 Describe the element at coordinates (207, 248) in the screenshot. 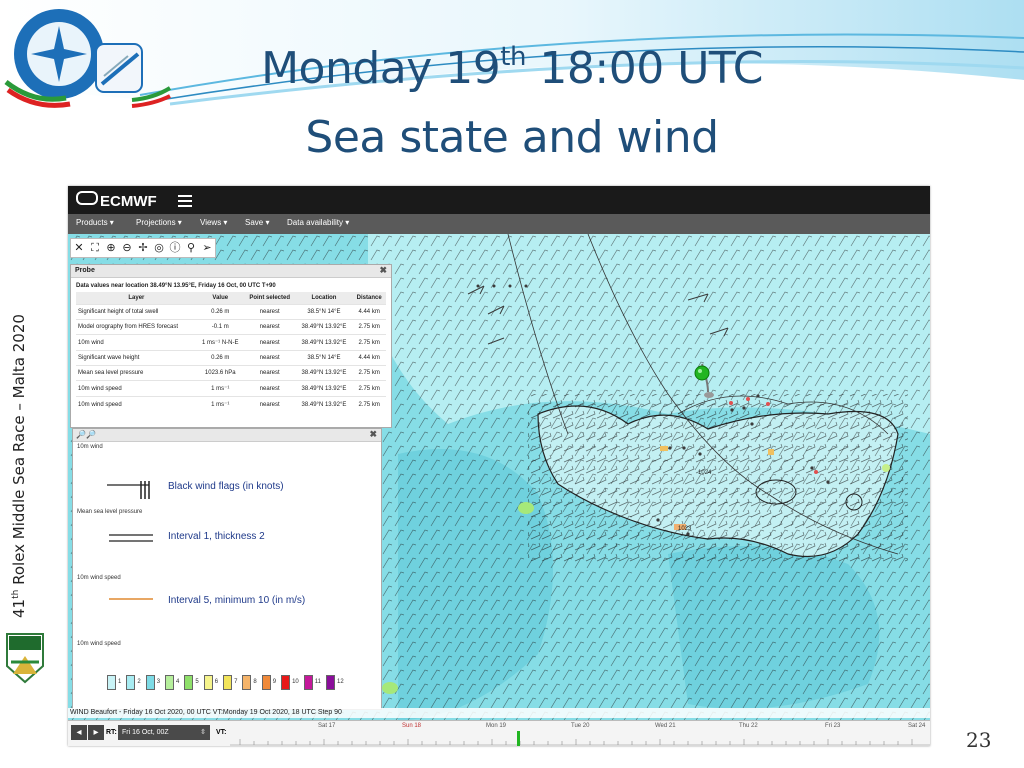

I see `share-icon: ➢` at that location.